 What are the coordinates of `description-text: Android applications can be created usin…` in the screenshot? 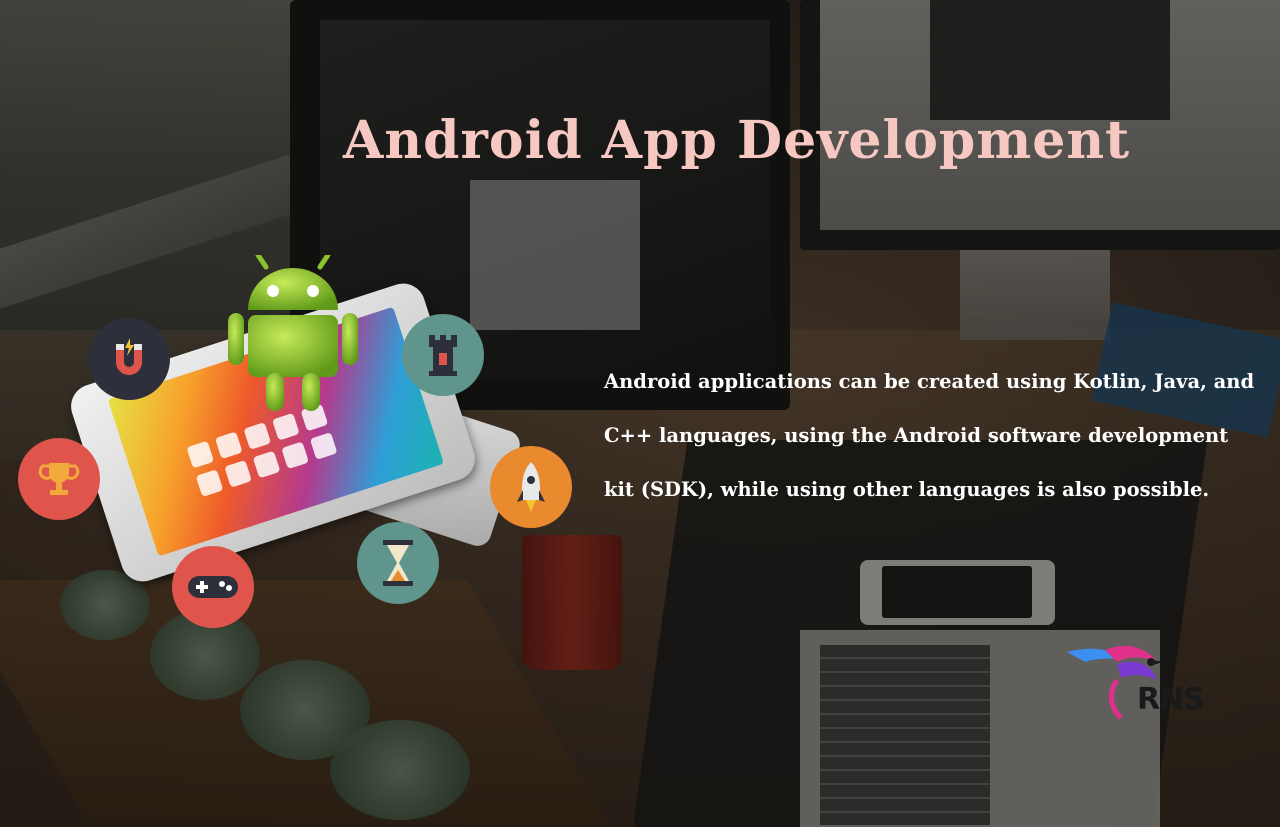 It's located at (929, 435).